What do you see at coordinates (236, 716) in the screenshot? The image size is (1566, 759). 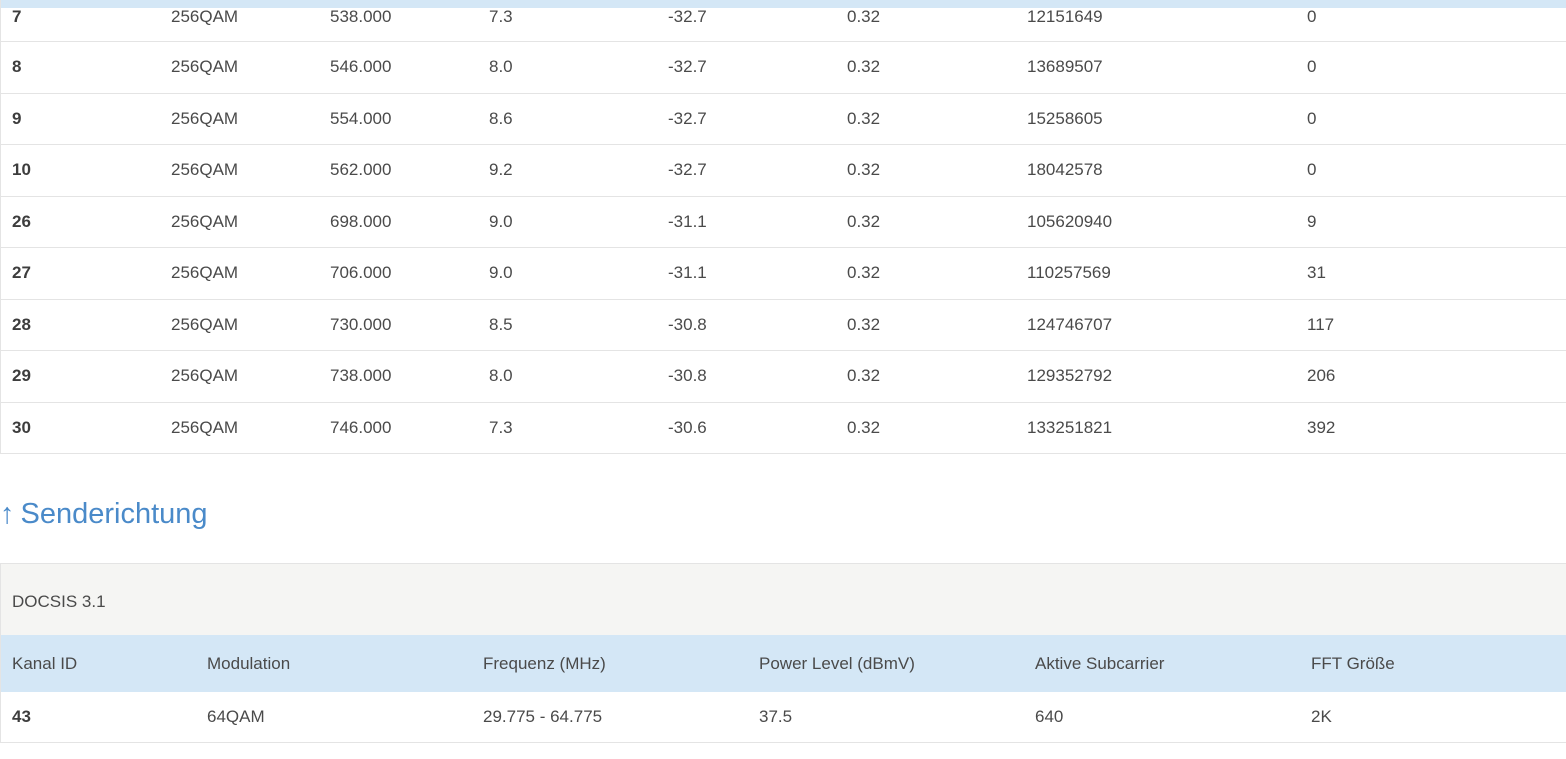 I see `modulation: 64QAM` at bounding box center [236, 716].